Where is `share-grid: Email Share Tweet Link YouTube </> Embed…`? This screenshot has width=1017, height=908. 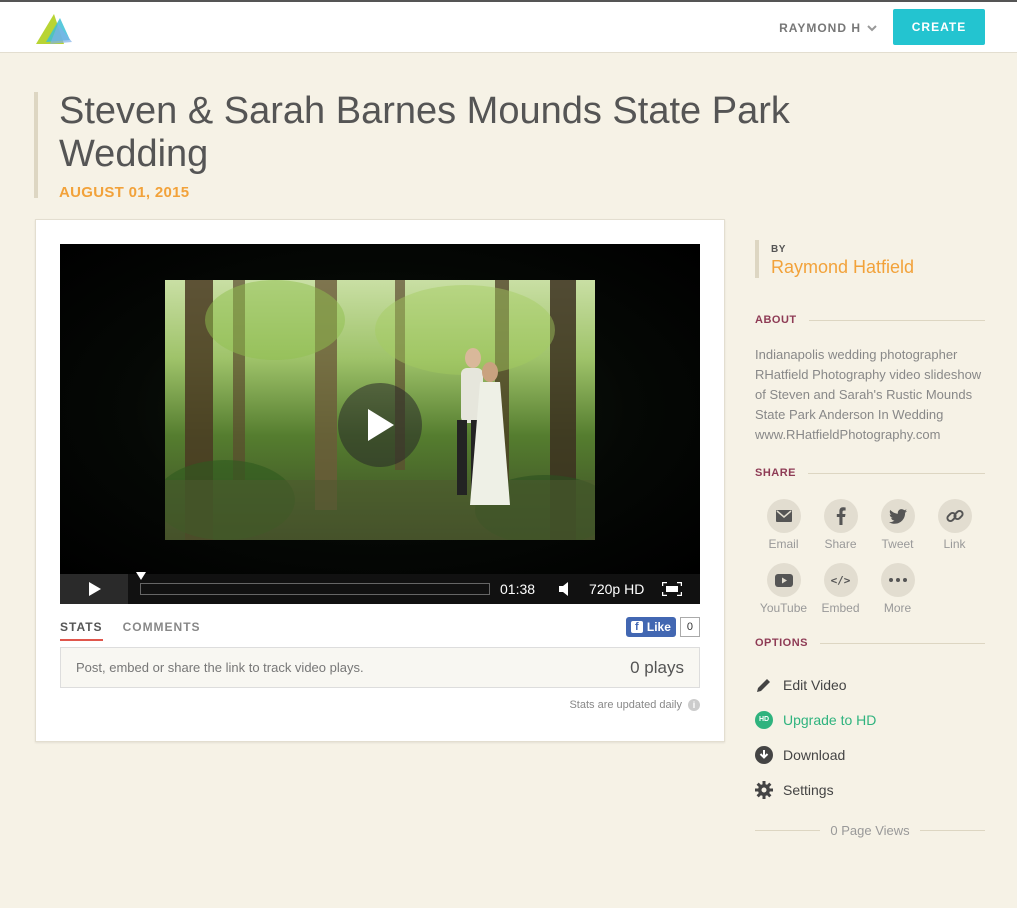 share-grid: Email Share Tweet Link YouTube </> Embed… is located at coordinates (870, 557).